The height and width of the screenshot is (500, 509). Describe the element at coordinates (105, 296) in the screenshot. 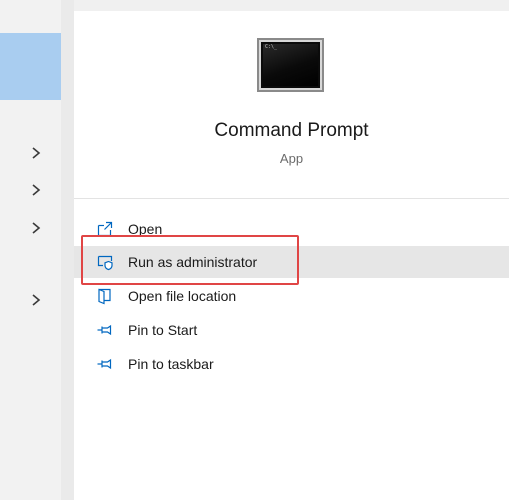

I see `folder-icon` at that location.